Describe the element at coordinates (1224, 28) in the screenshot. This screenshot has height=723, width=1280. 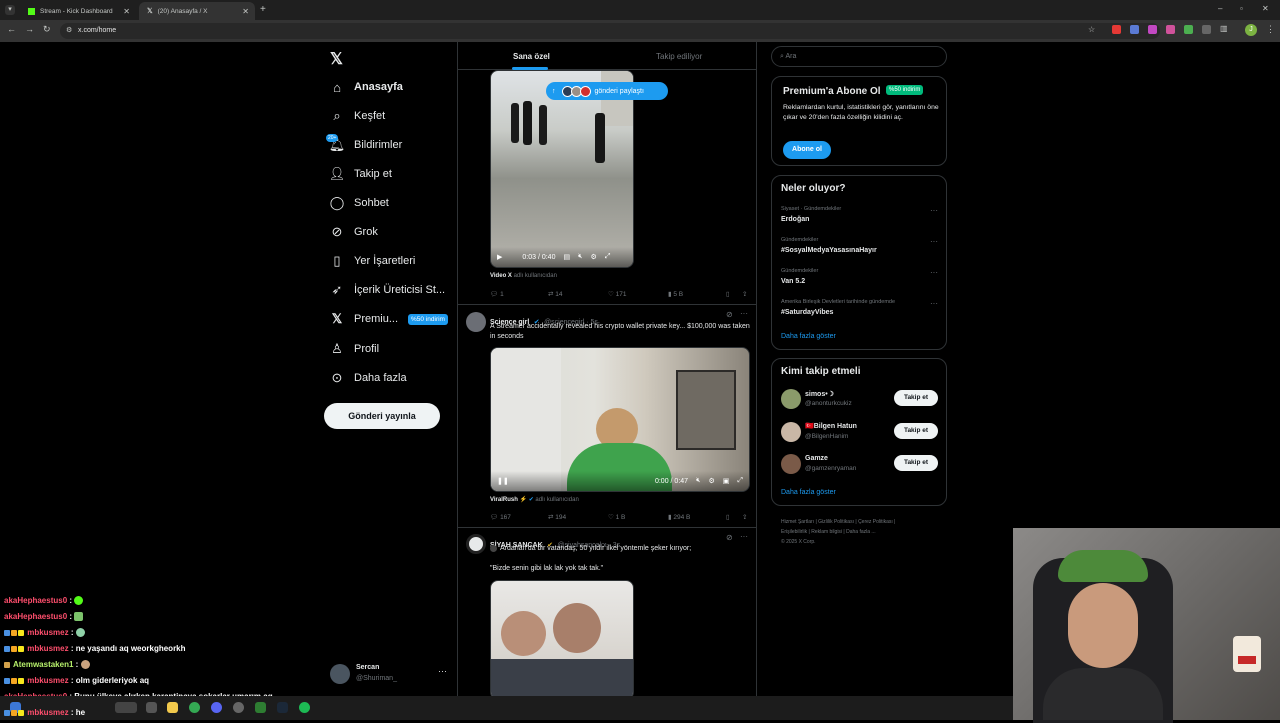
I see `sidebar-panel-icon: ▥` at that location.